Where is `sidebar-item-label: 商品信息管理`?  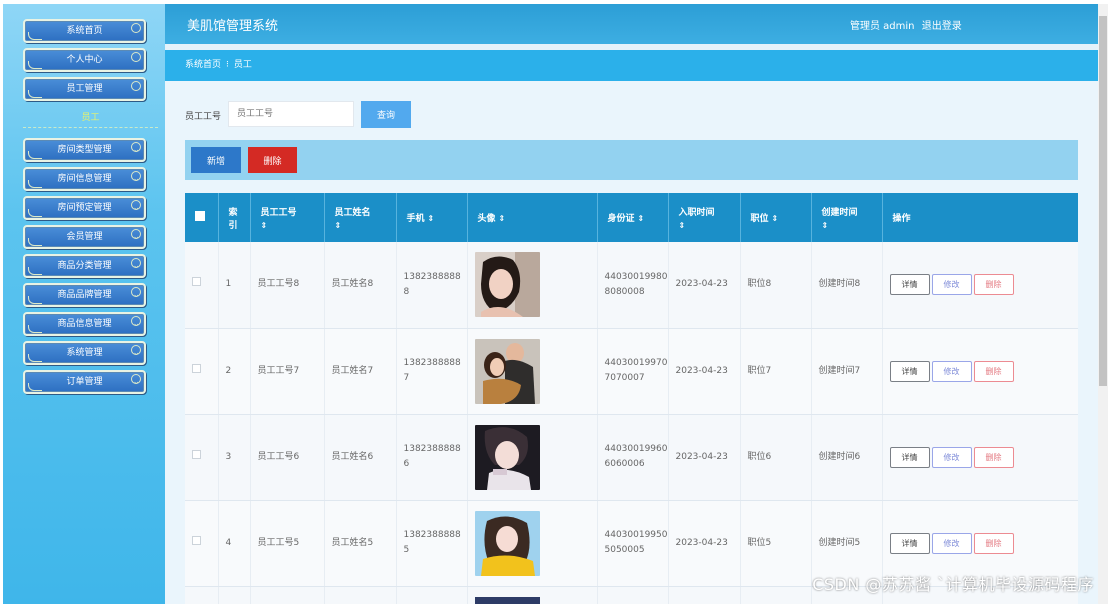
sidebar-item-label: 商品信息管理 is located at coordinates (84, 324).